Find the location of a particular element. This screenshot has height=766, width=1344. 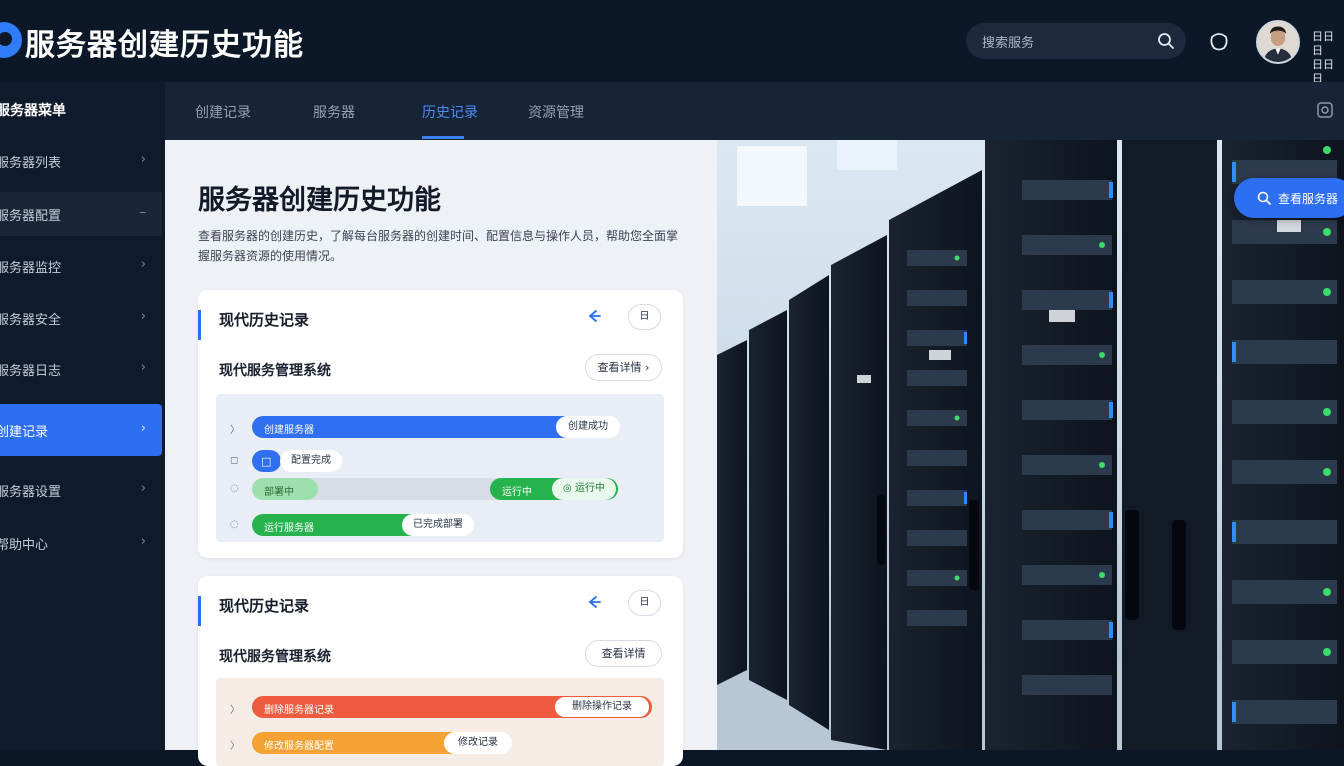

view-details-button: 查看详情 is located at coordinates (623, 653).